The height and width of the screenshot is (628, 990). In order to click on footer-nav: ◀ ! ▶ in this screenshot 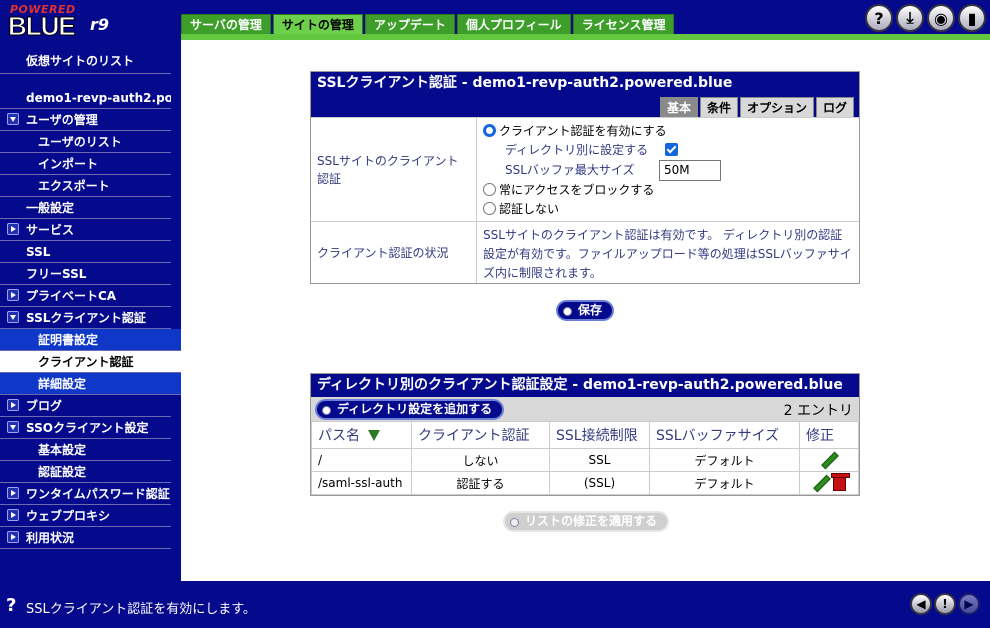, I will do `click(945, 604)`.